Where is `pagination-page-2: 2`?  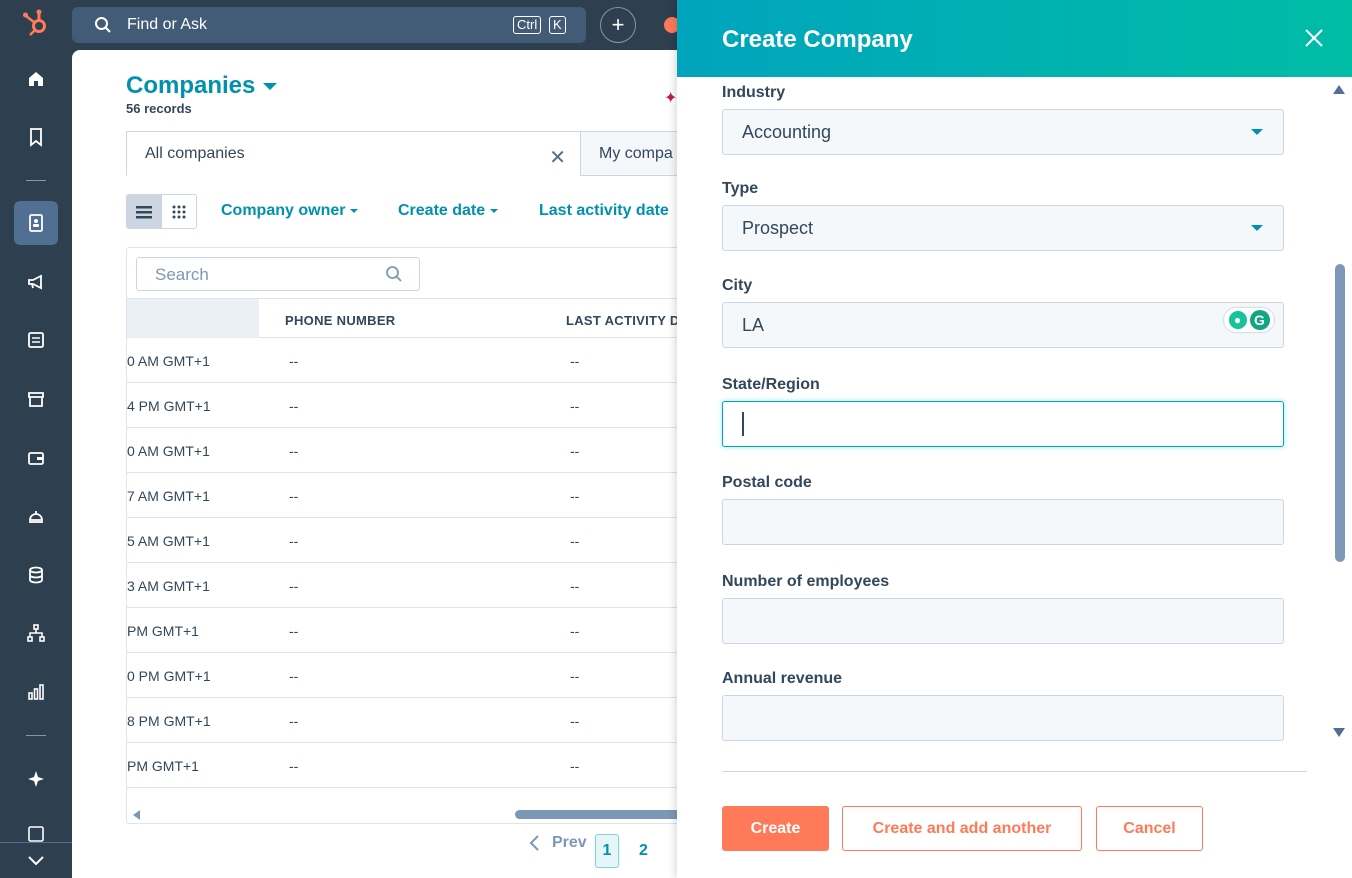 pagination-page-2: 2 is located at coordinates (643, 851).